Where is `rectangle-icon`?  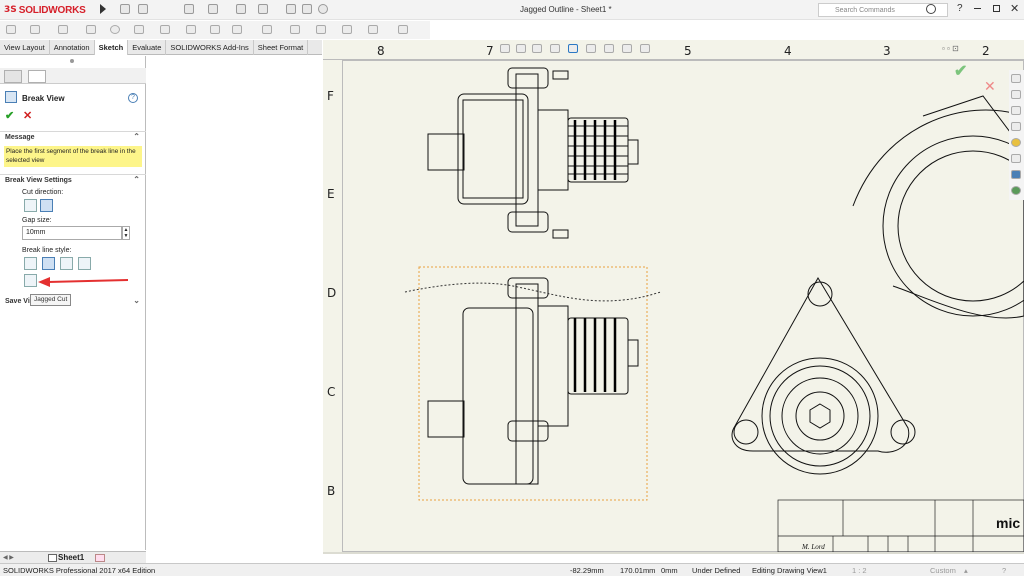
rectangle-icon is located at coordinates (63, 29).